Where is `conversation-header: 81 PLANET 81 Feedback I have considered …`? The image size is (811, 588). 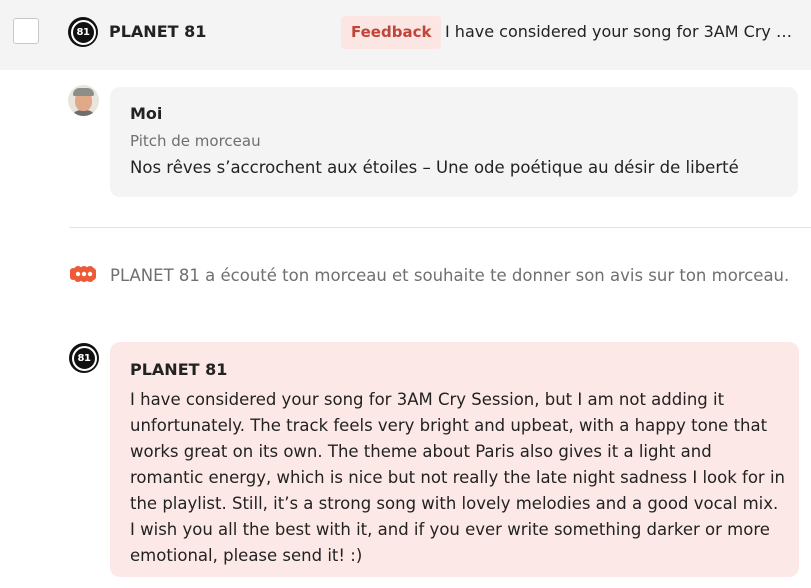
conversation-header: 81 PLANET 81 Feedback I have considered … is located at coordinates (405, 35).